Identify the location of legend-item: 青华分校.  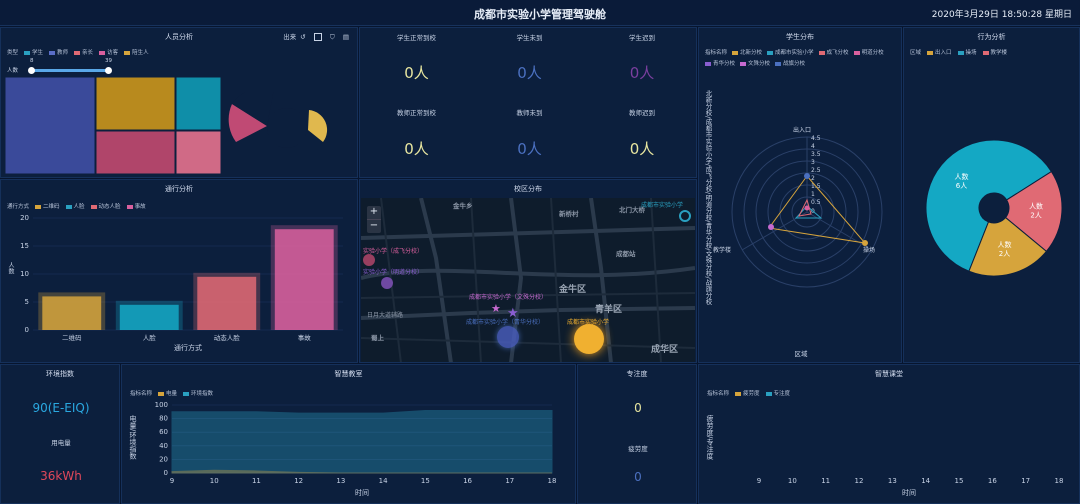
(720, 63).